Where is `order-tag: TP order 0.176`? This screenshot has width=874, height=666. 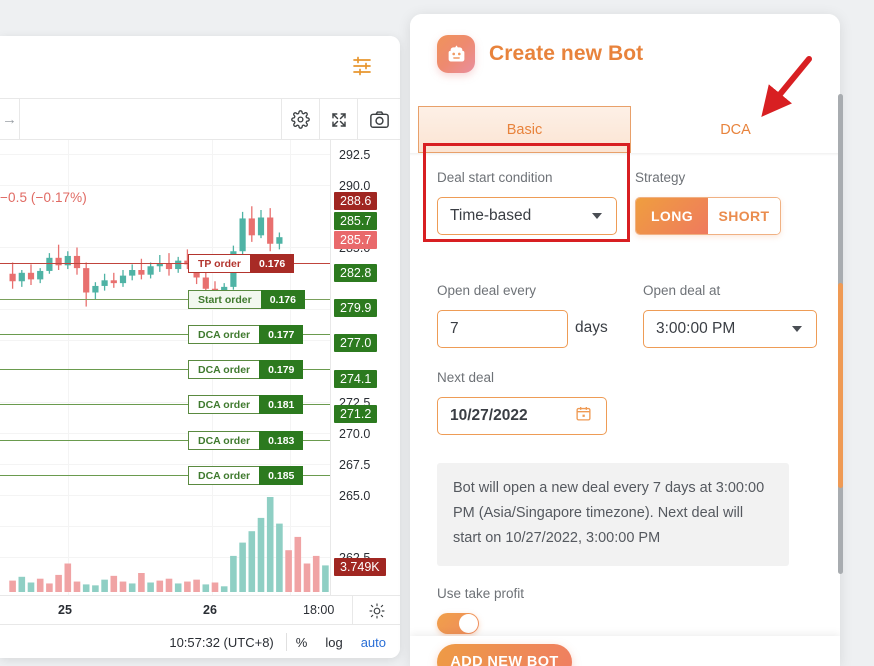 order-tag: TP order 0.176 is located at coordinates (241, 263).